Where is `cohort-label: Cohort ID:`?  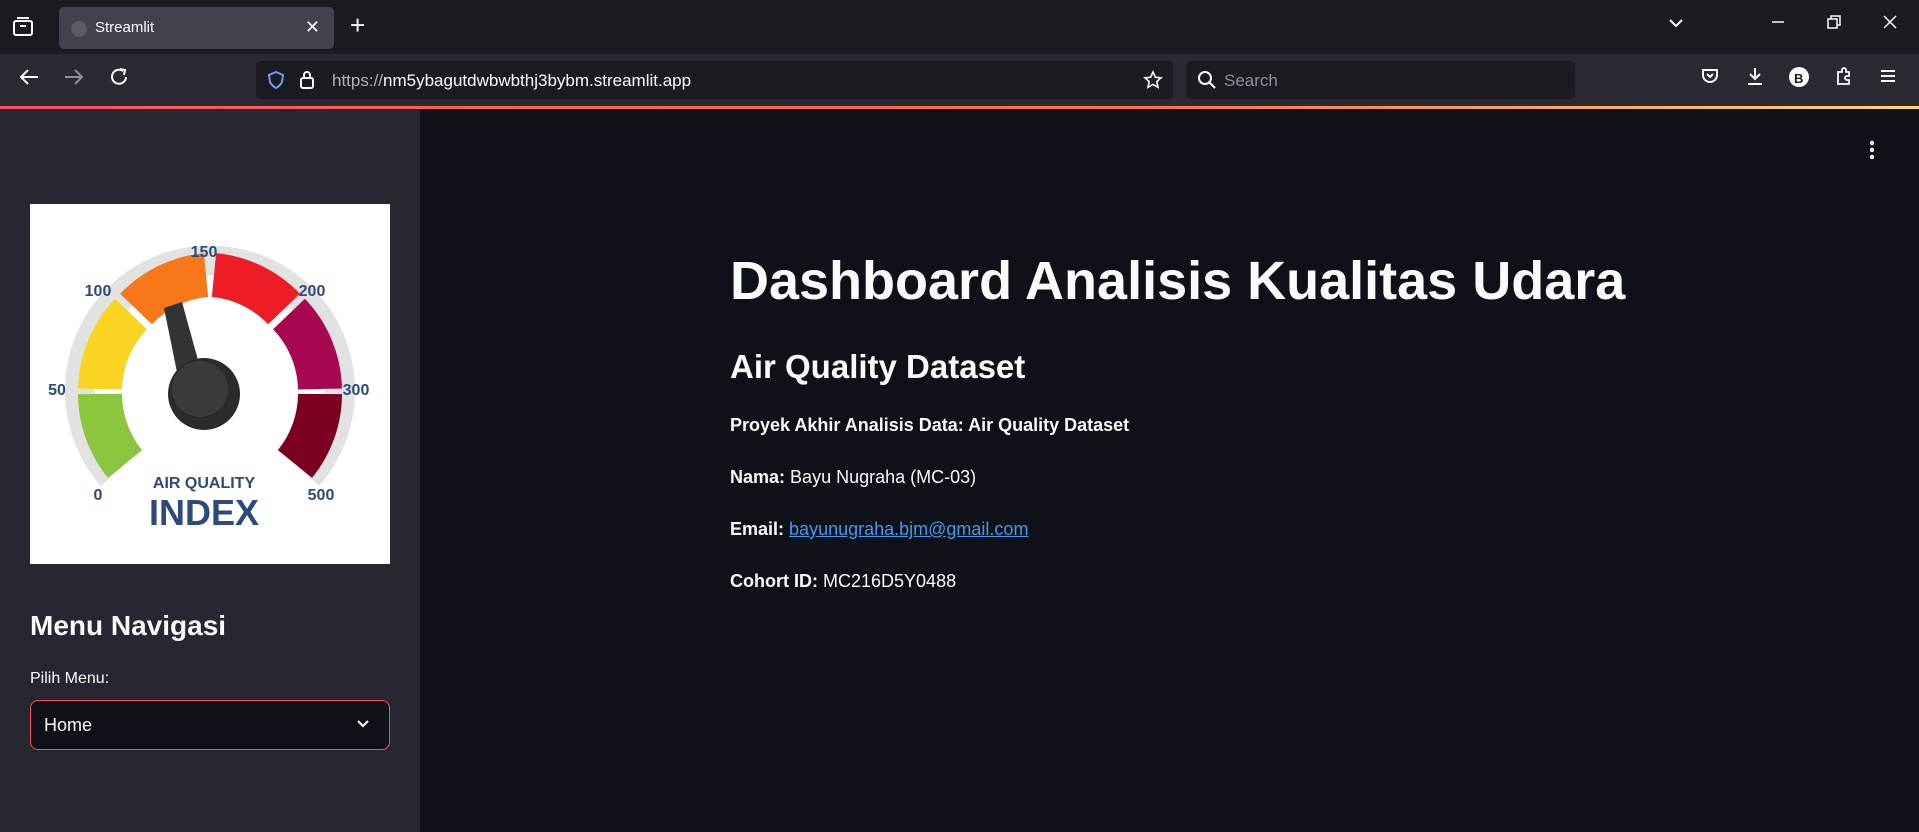 cohort-label: Cohort ID: is located at coordinates (774, 581).